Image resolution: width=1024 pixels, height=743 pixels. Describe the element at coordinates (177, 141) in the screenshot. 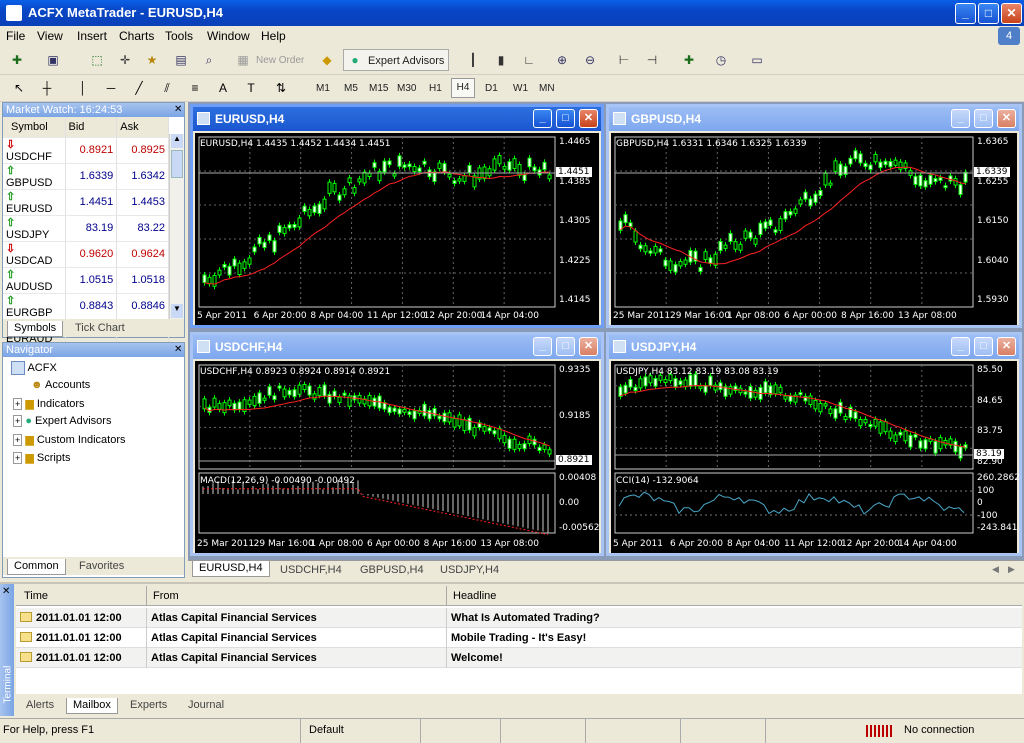

I see `scroll-up-icon: ▲` at that location.